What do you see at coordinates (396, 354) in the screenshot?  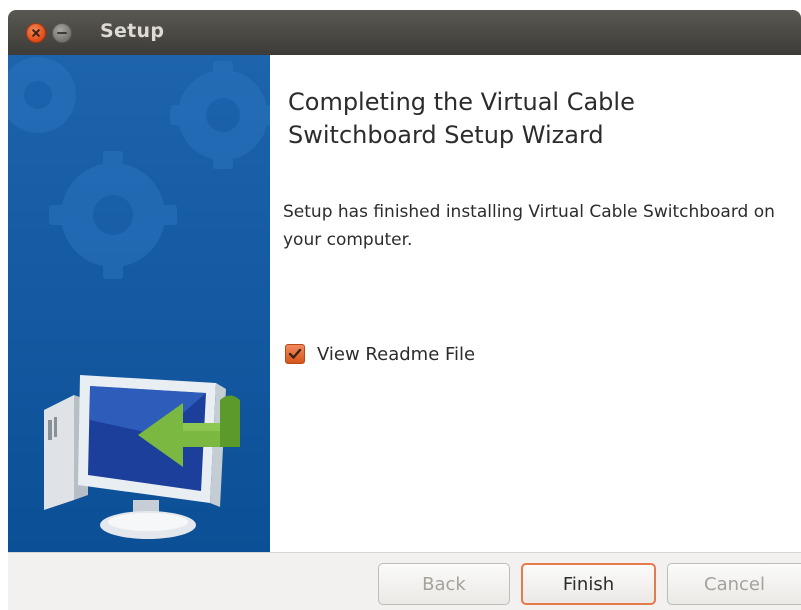 I see `view-readme-label: View Readme File` at bounding box center [396, 354].